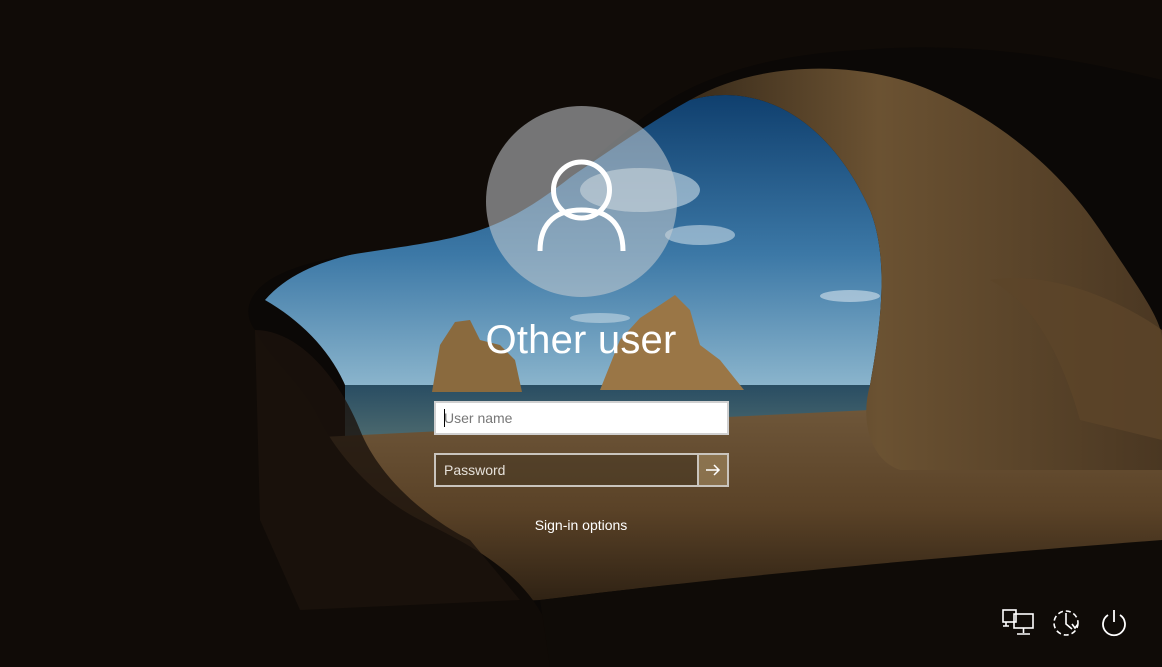 Image resolution: width=1162 pixels, height=667 pixels. What do you see at coordinates (565, 470) in the screenshot?
I see `password-input` at bounding box center [565, 470].